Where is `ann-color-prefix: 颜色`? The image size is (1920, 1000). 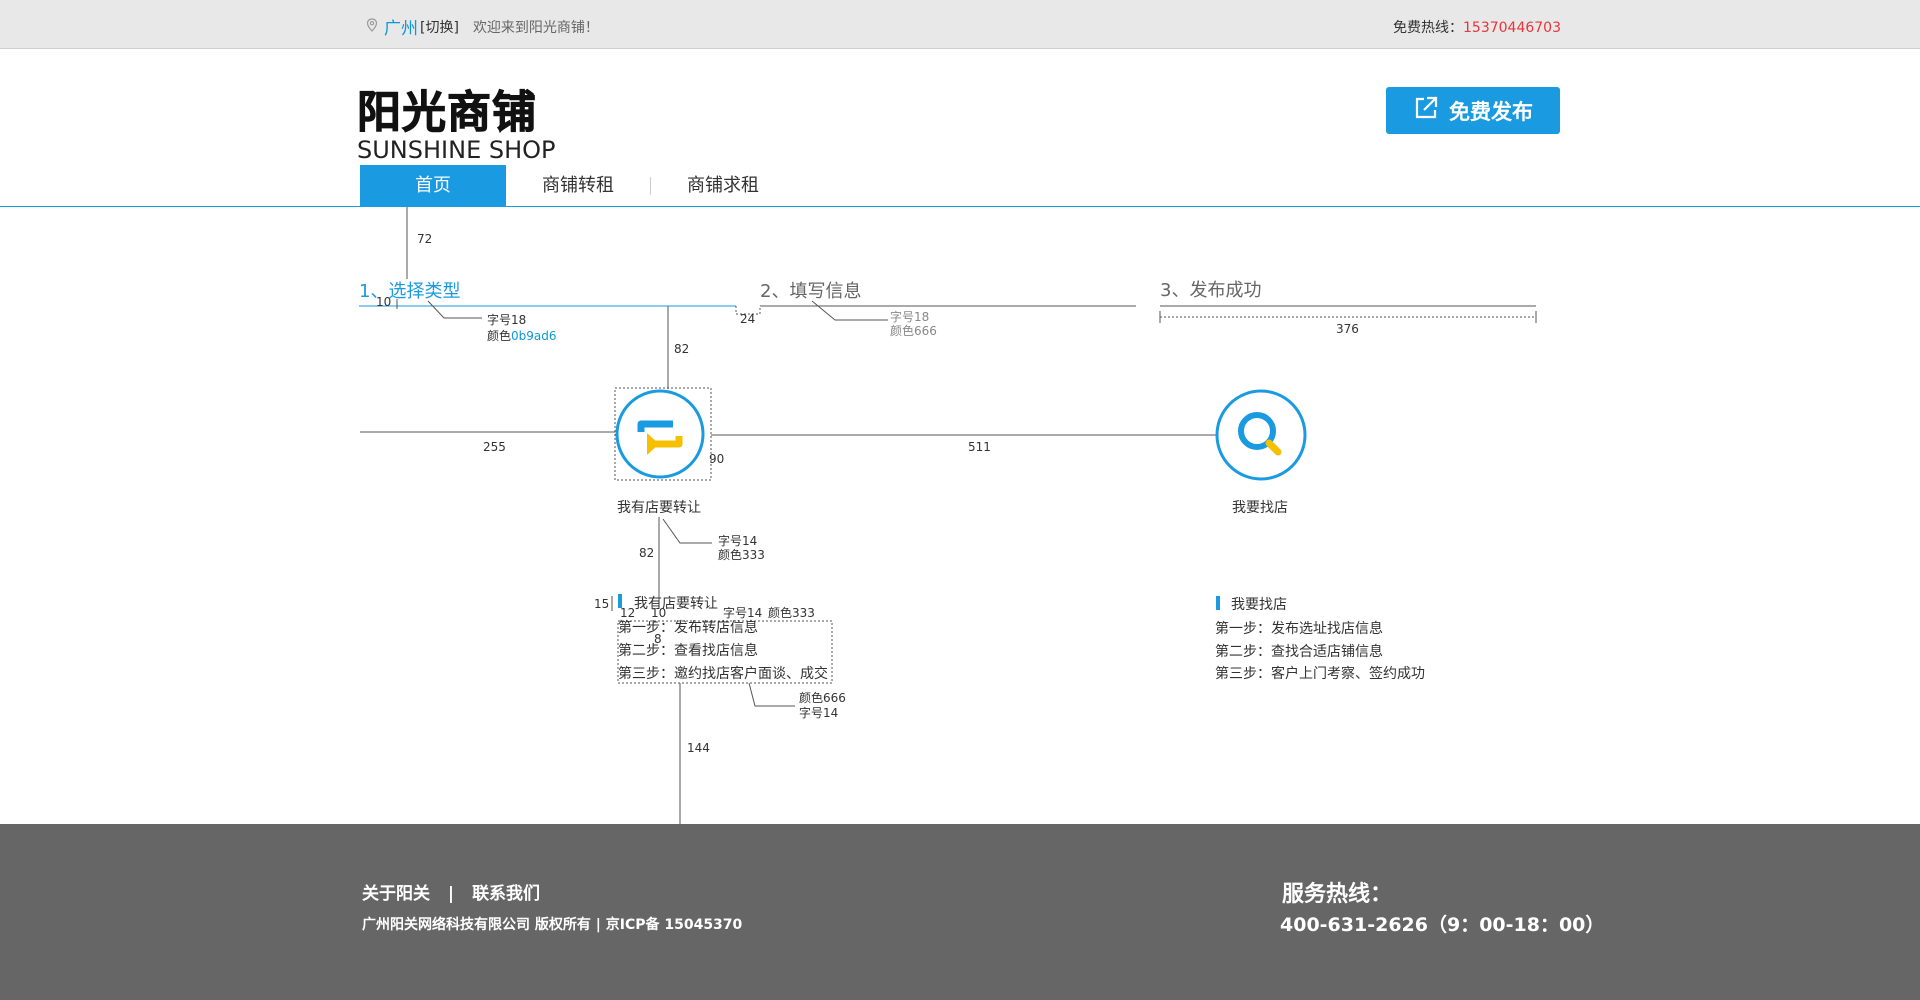 ann-color-prefix: 颜色 is located at coordinates (499, 336).